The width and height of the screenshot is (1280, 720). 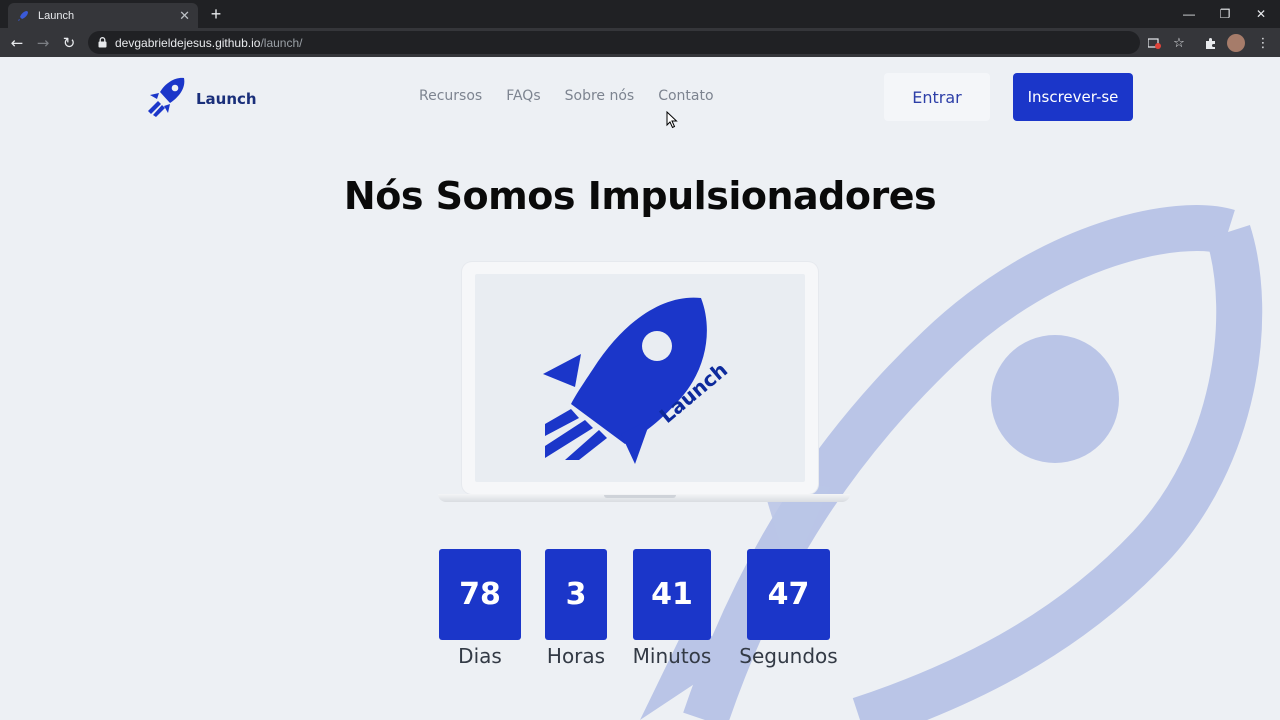 I want to click on close-window-button: ✕, so click(x=1261, y=14).